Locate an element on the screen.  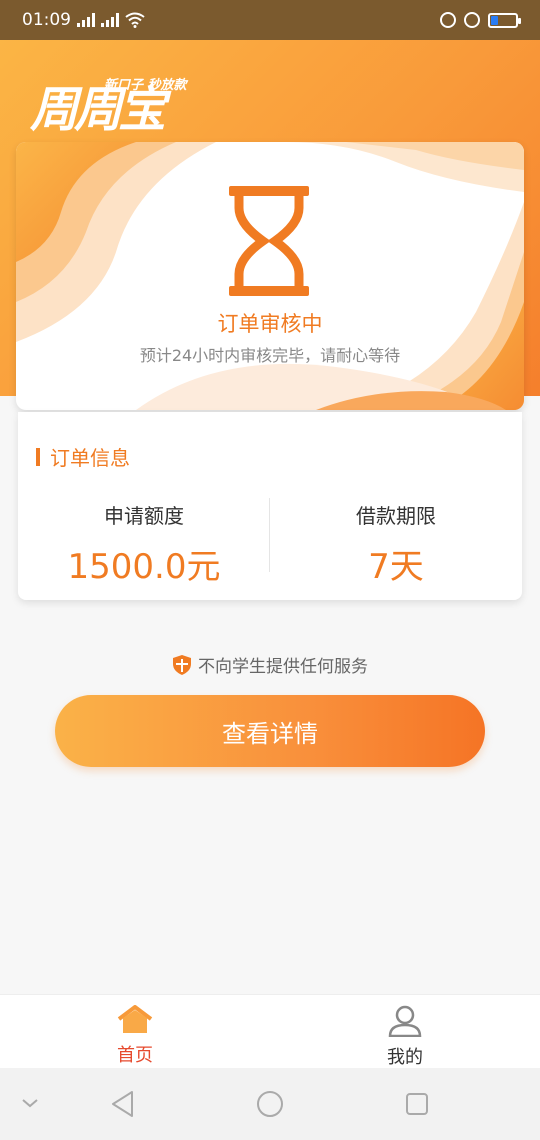
status-left: 01:09 is located at coordinates (83, 20).